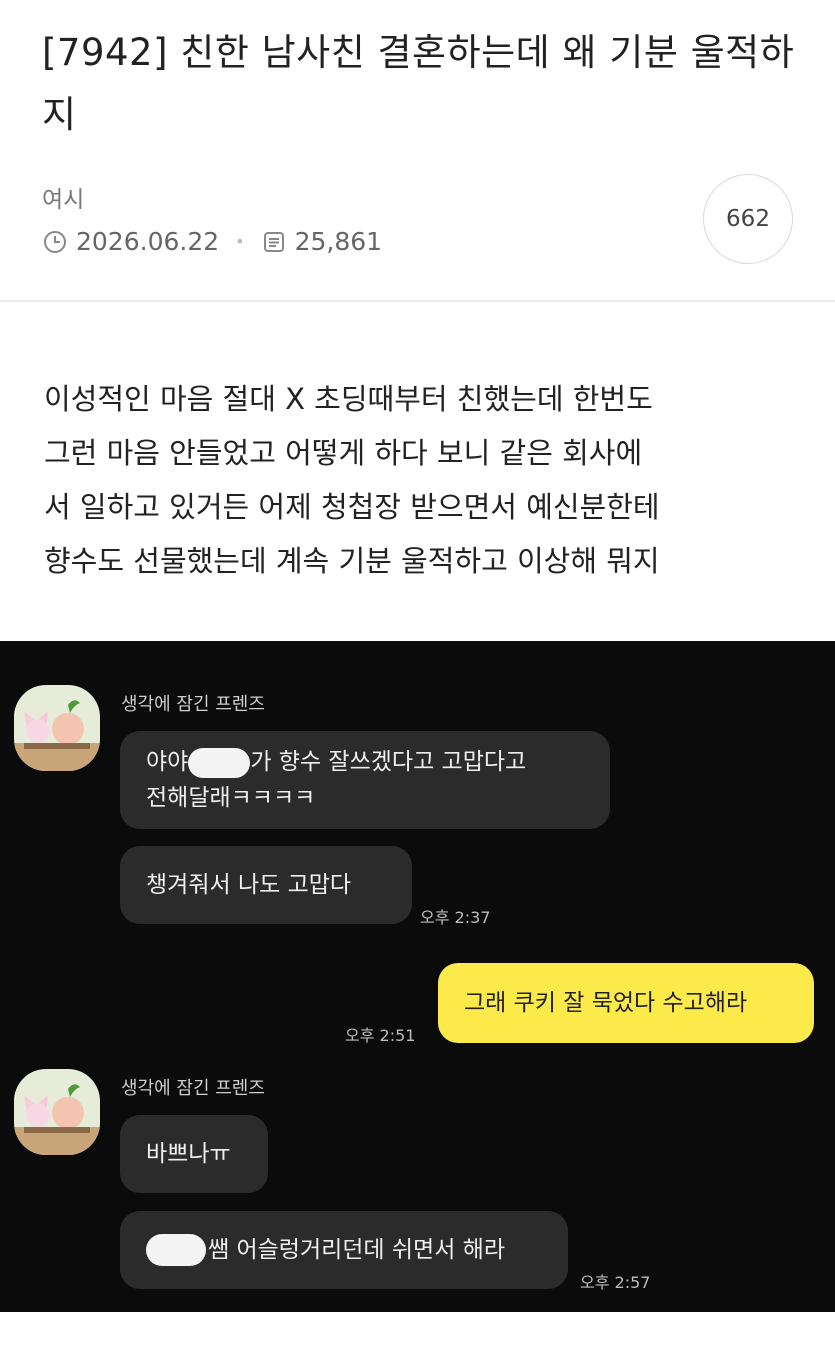 Image resolution: width=835 pixels, height=1359 pixels. What do you see at coordinates (388, 762) in the screenshot?
I see `message-text: 가 향수 잘쓰겠다고 고맙다고` at bounding box center [388, 762].